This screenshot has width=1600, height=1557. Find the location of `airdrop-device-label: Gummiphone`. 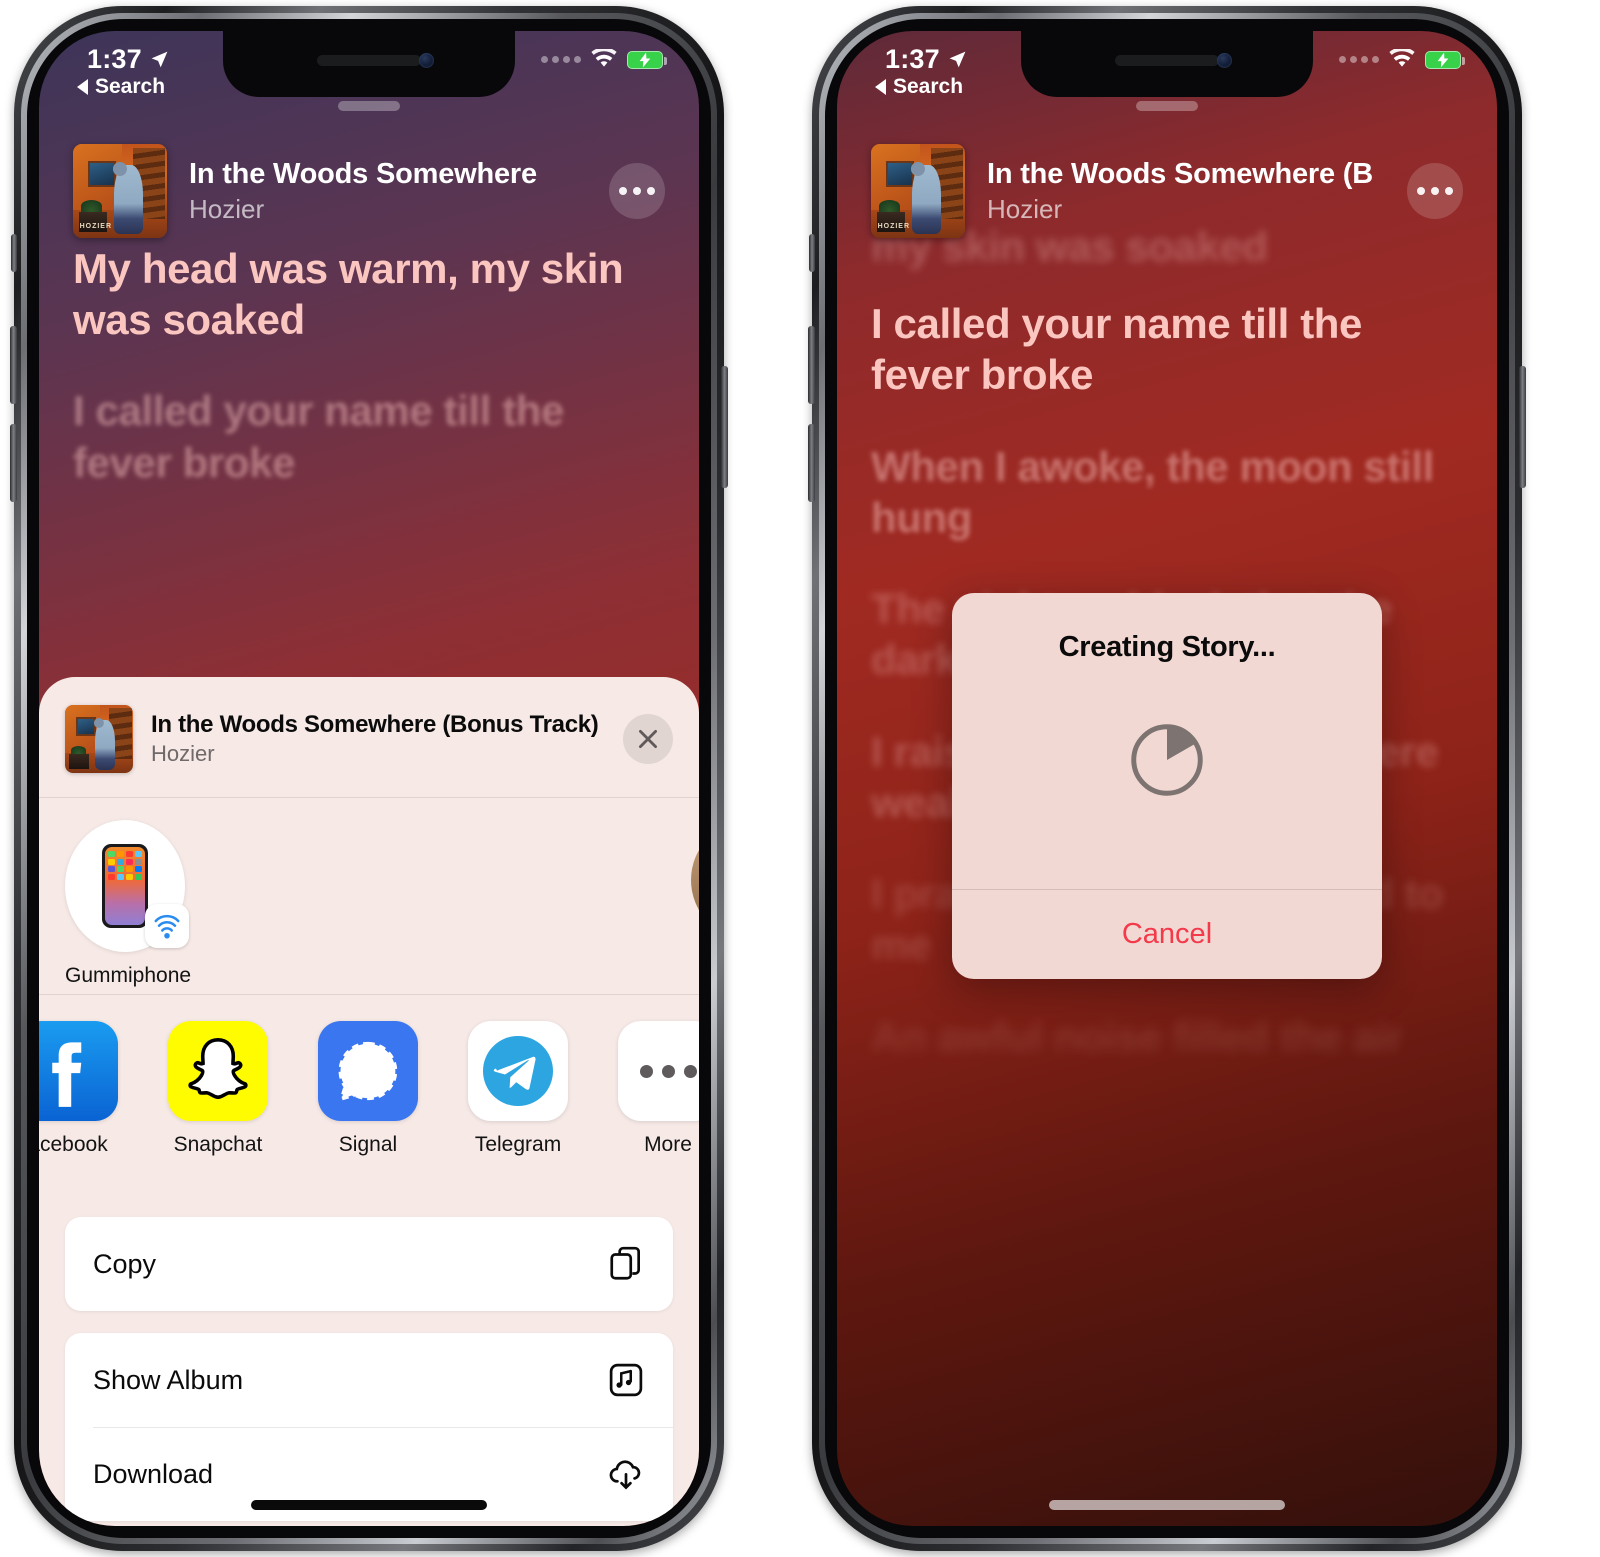

airdrop-device-label: Gummiphone is located at coordinates (128, 975).